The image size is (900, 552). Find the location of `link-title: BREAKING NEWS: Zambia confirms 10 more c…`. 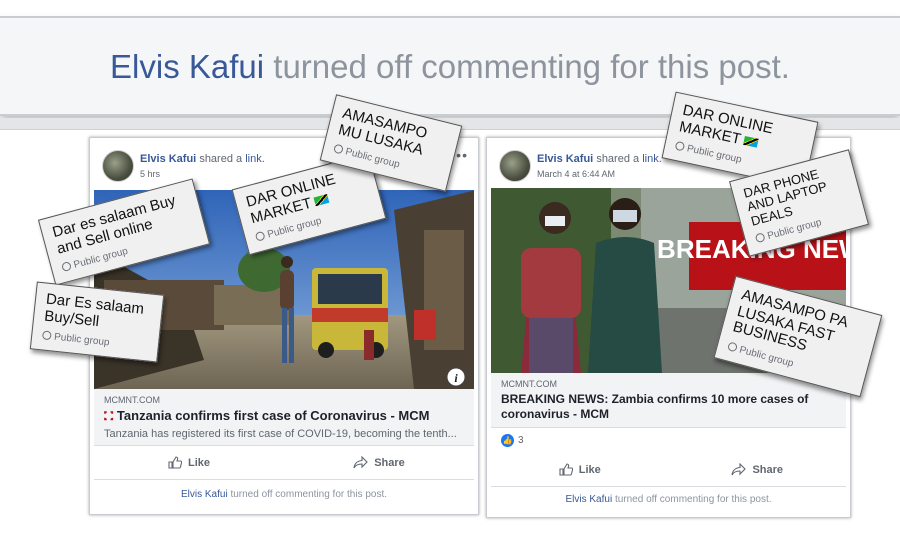

link-title: BREAKING NEWS: Zambia confirms 10 more c… is located at coordinates (668, 407).